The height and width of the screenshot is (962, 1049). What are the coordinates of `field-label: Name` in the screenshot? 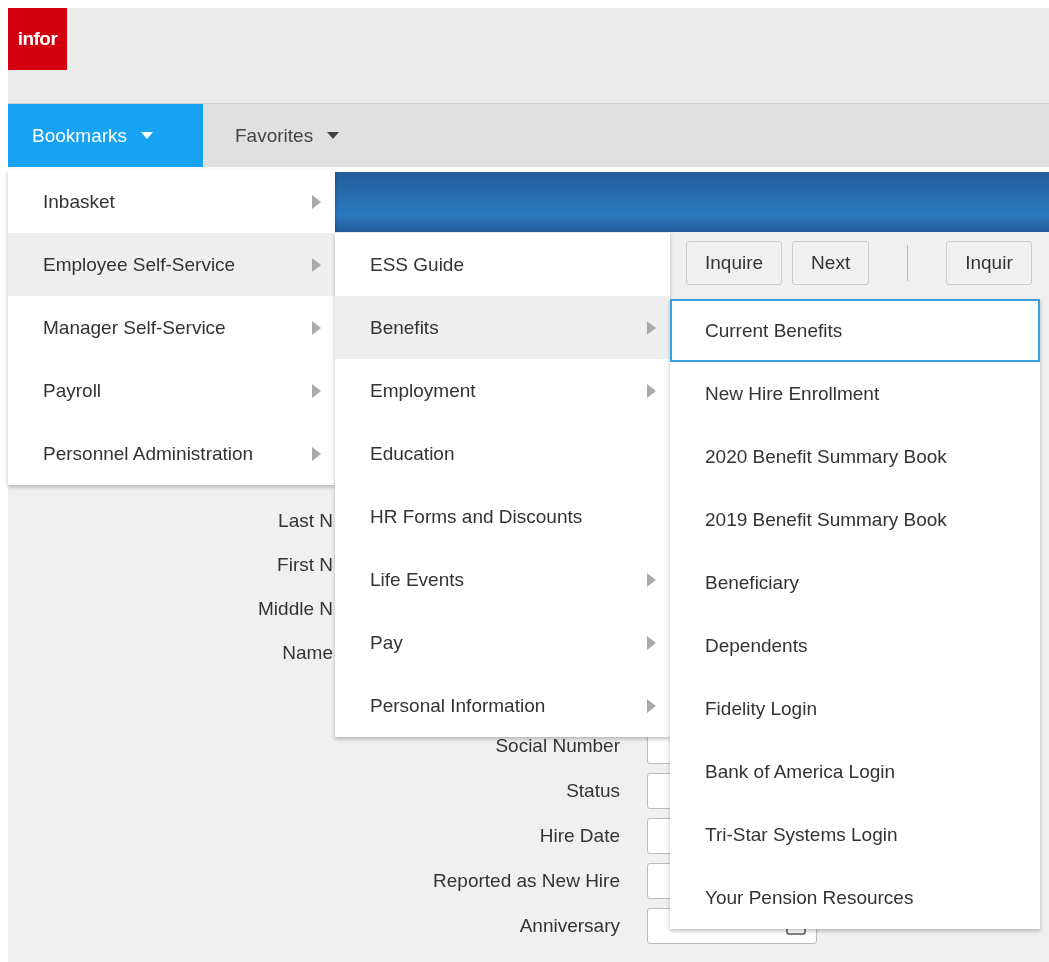 It's located at (307, 653).